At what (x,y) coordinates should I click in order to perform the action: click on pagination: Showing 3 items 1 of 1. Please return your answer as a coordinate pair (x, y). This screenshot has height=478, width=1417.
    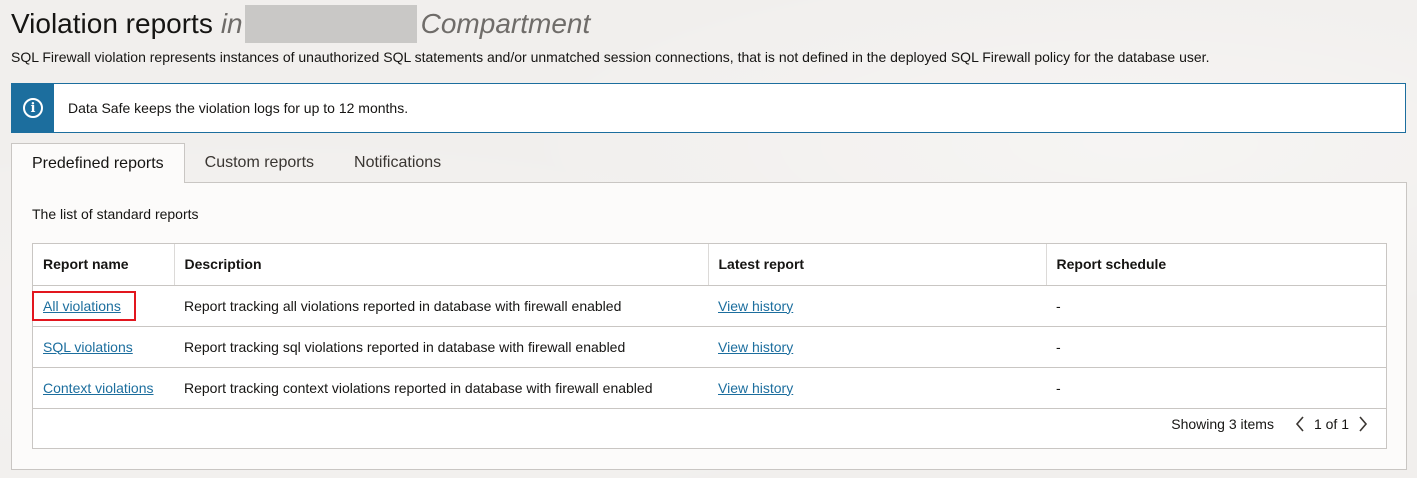
    Looking at the image, I should click on (1271, 424).